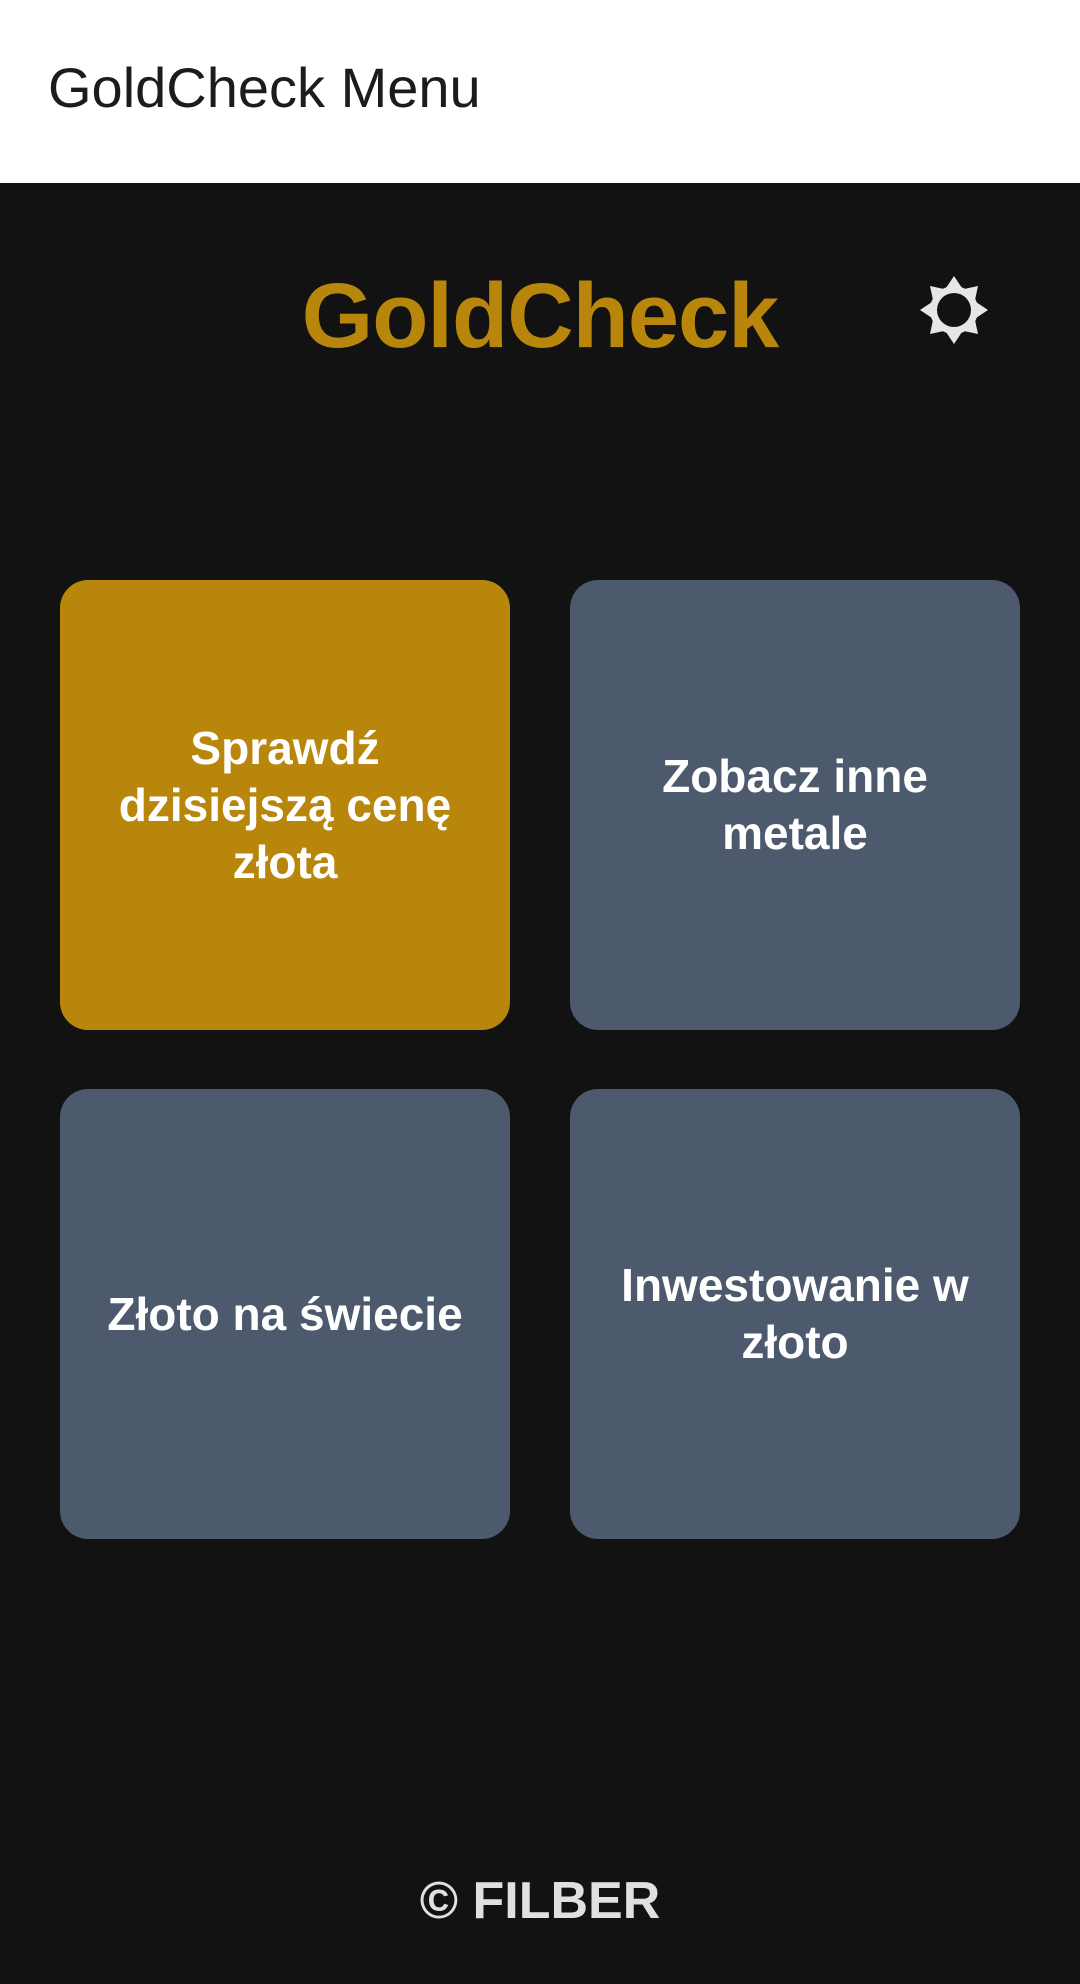 This screenshot has width=1080, height=1984. What do you see at coordinates (540, 91) in the screenshot?
I see `app-bar: GoldCheck Menu` at bounding box center [540, 91].